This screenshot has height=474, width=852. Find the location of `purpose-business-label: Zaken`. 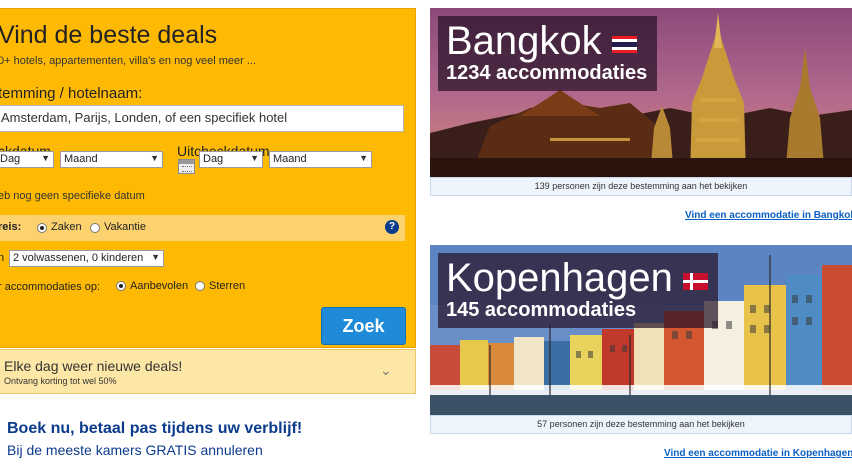

purpose-business-label: Zaken is located at coordinates (66, 227).